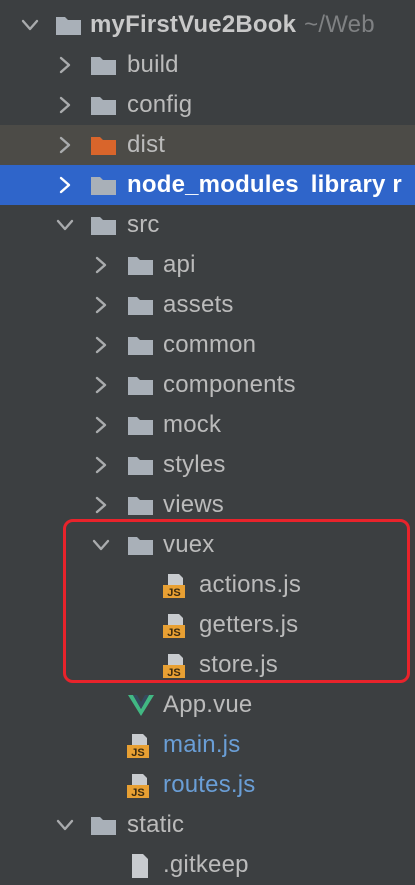  What do you see at coordinates (192, 424) in the screenshot?
I see `tree-item-label: mock` at bounding box center [192, 424].